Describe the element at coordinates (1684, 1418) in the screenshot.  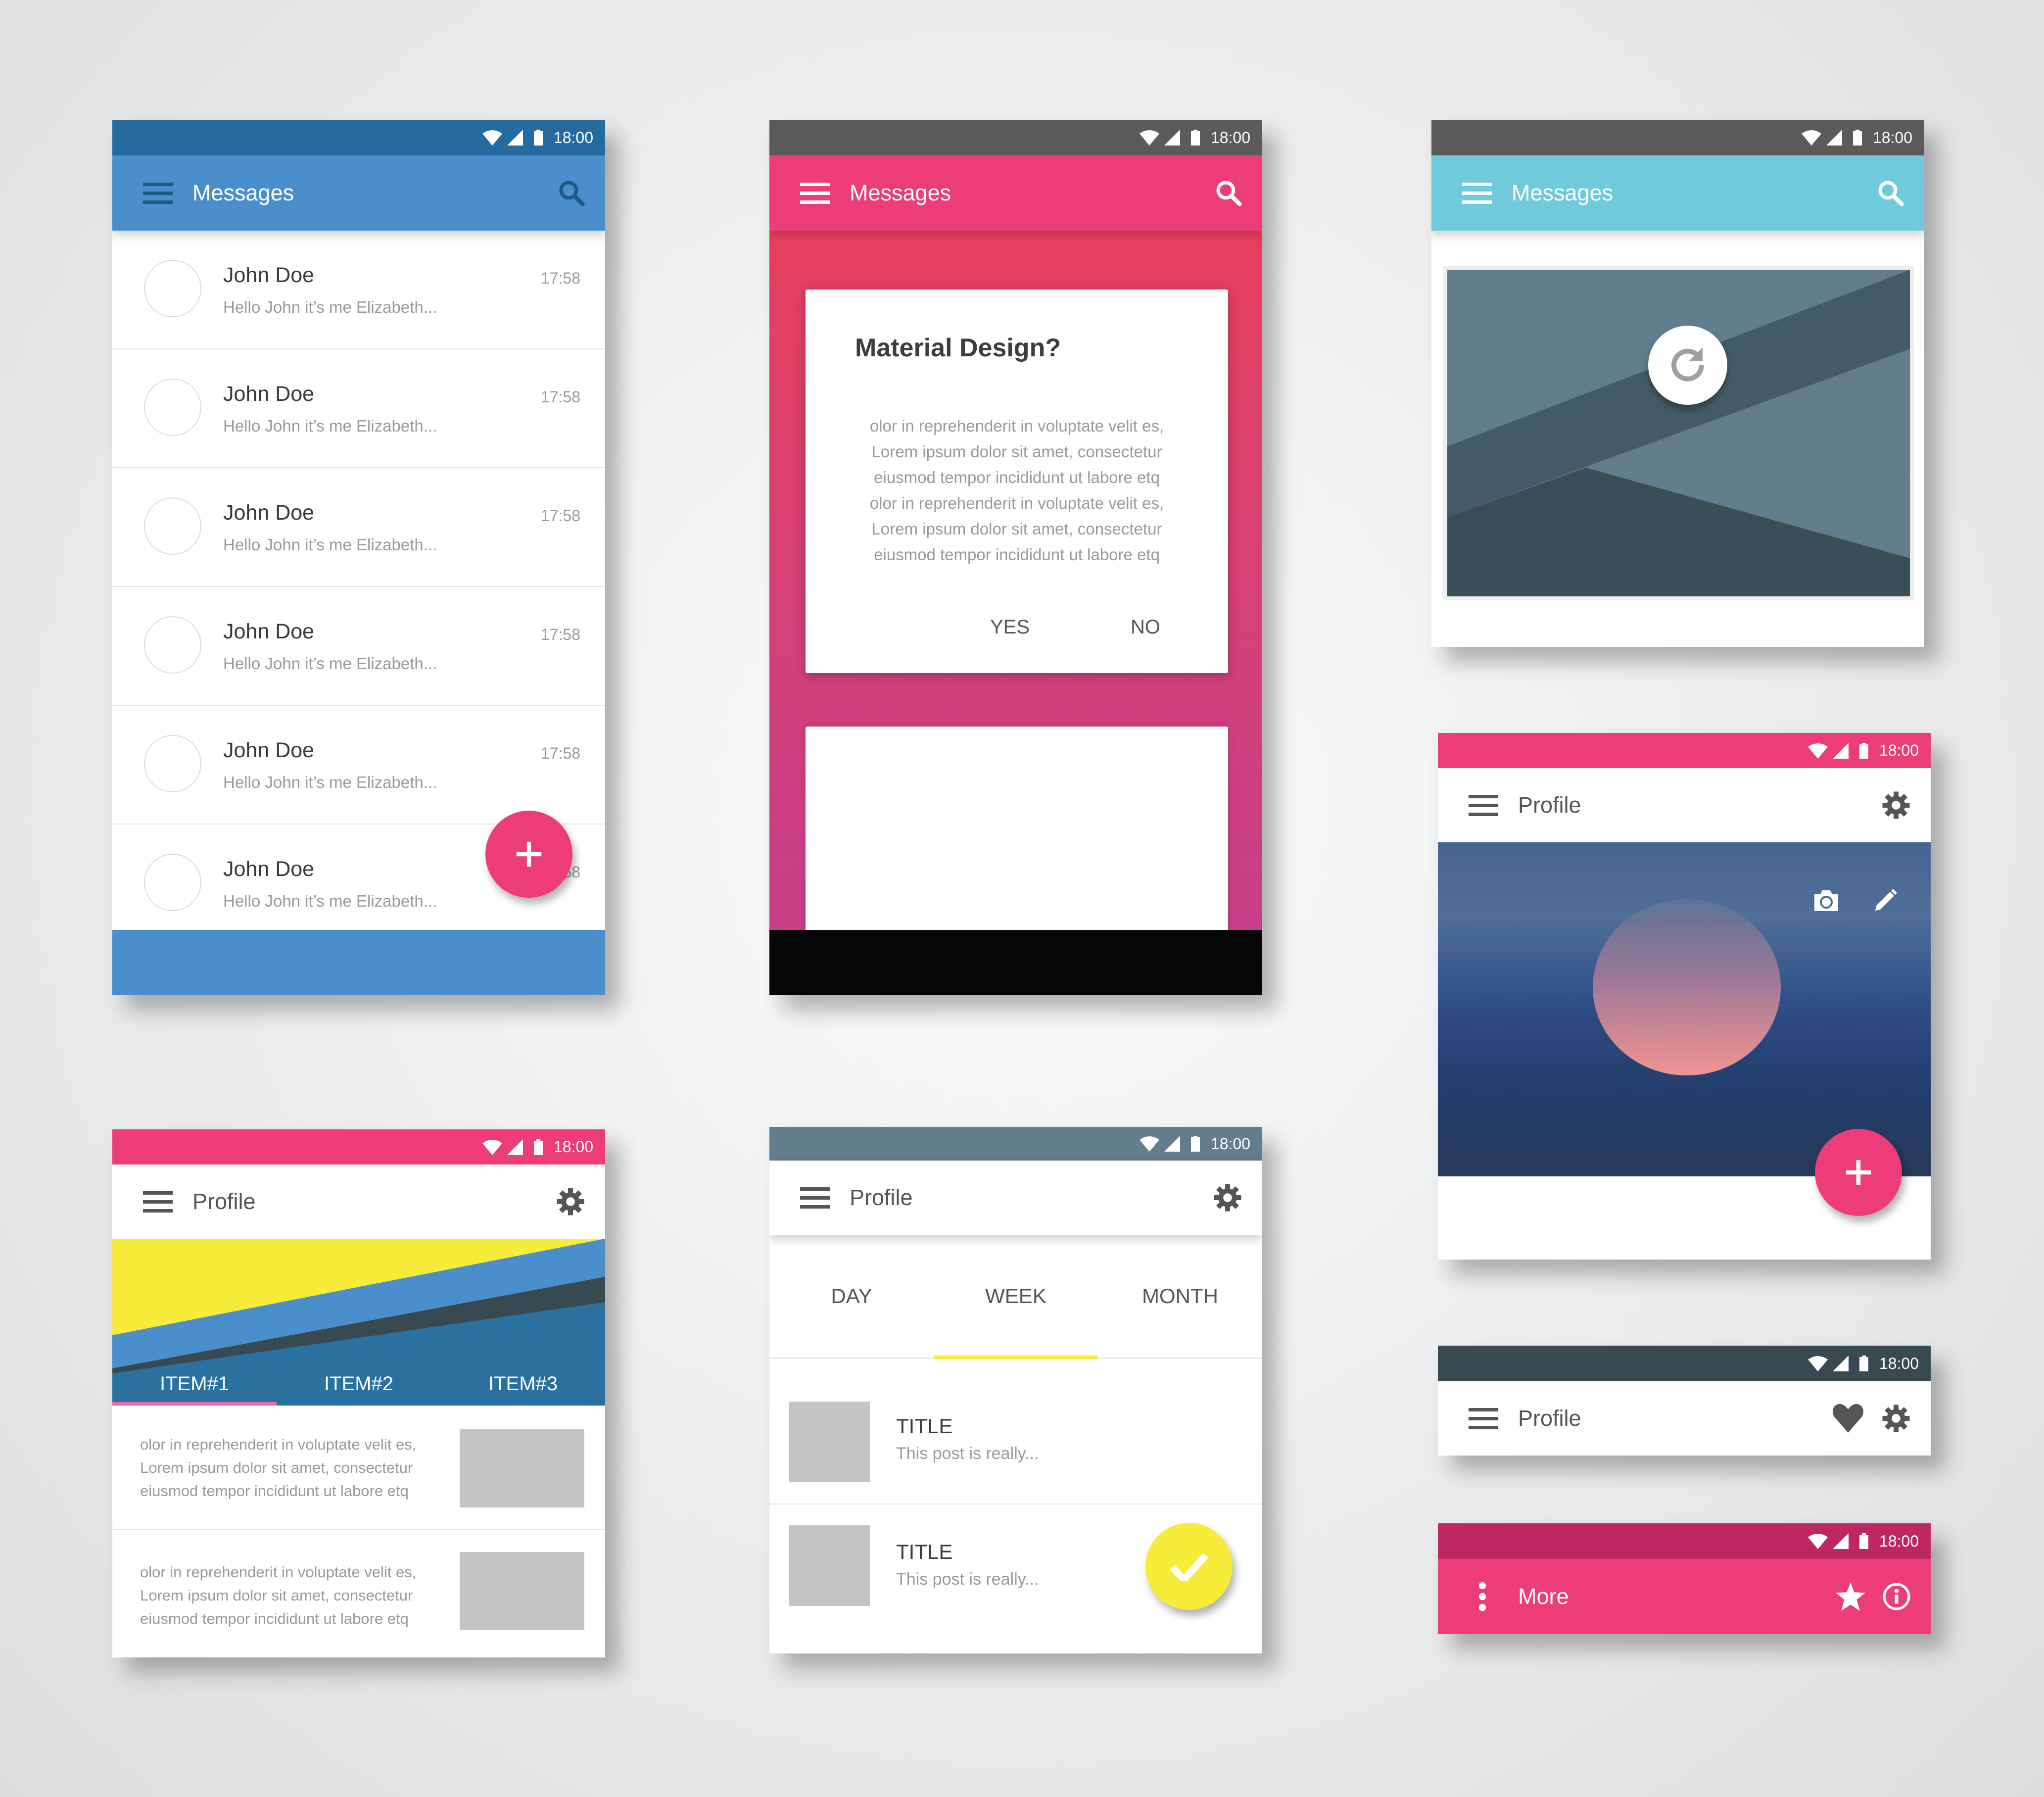
I see `app-bar: Profile` at that location.